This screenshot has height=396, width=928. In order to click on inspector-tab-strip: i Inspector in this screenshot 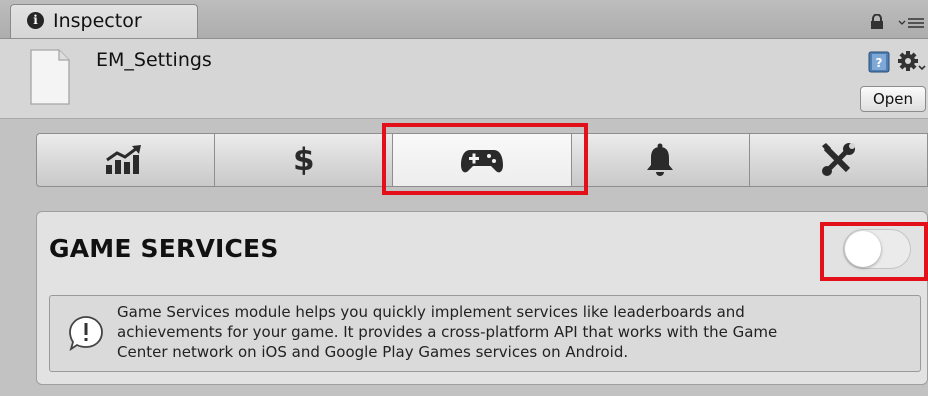, I will do `click(464, 19)`.